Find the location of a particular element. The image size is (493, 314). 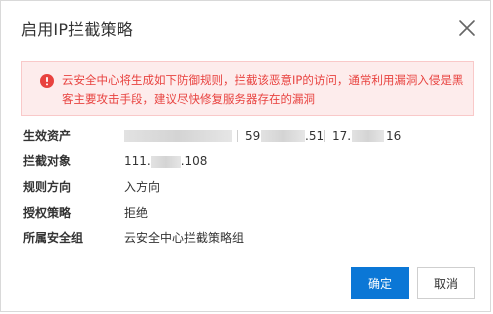

target-row: 拦截对象 111. .108 is located at coordinates (248, 161).